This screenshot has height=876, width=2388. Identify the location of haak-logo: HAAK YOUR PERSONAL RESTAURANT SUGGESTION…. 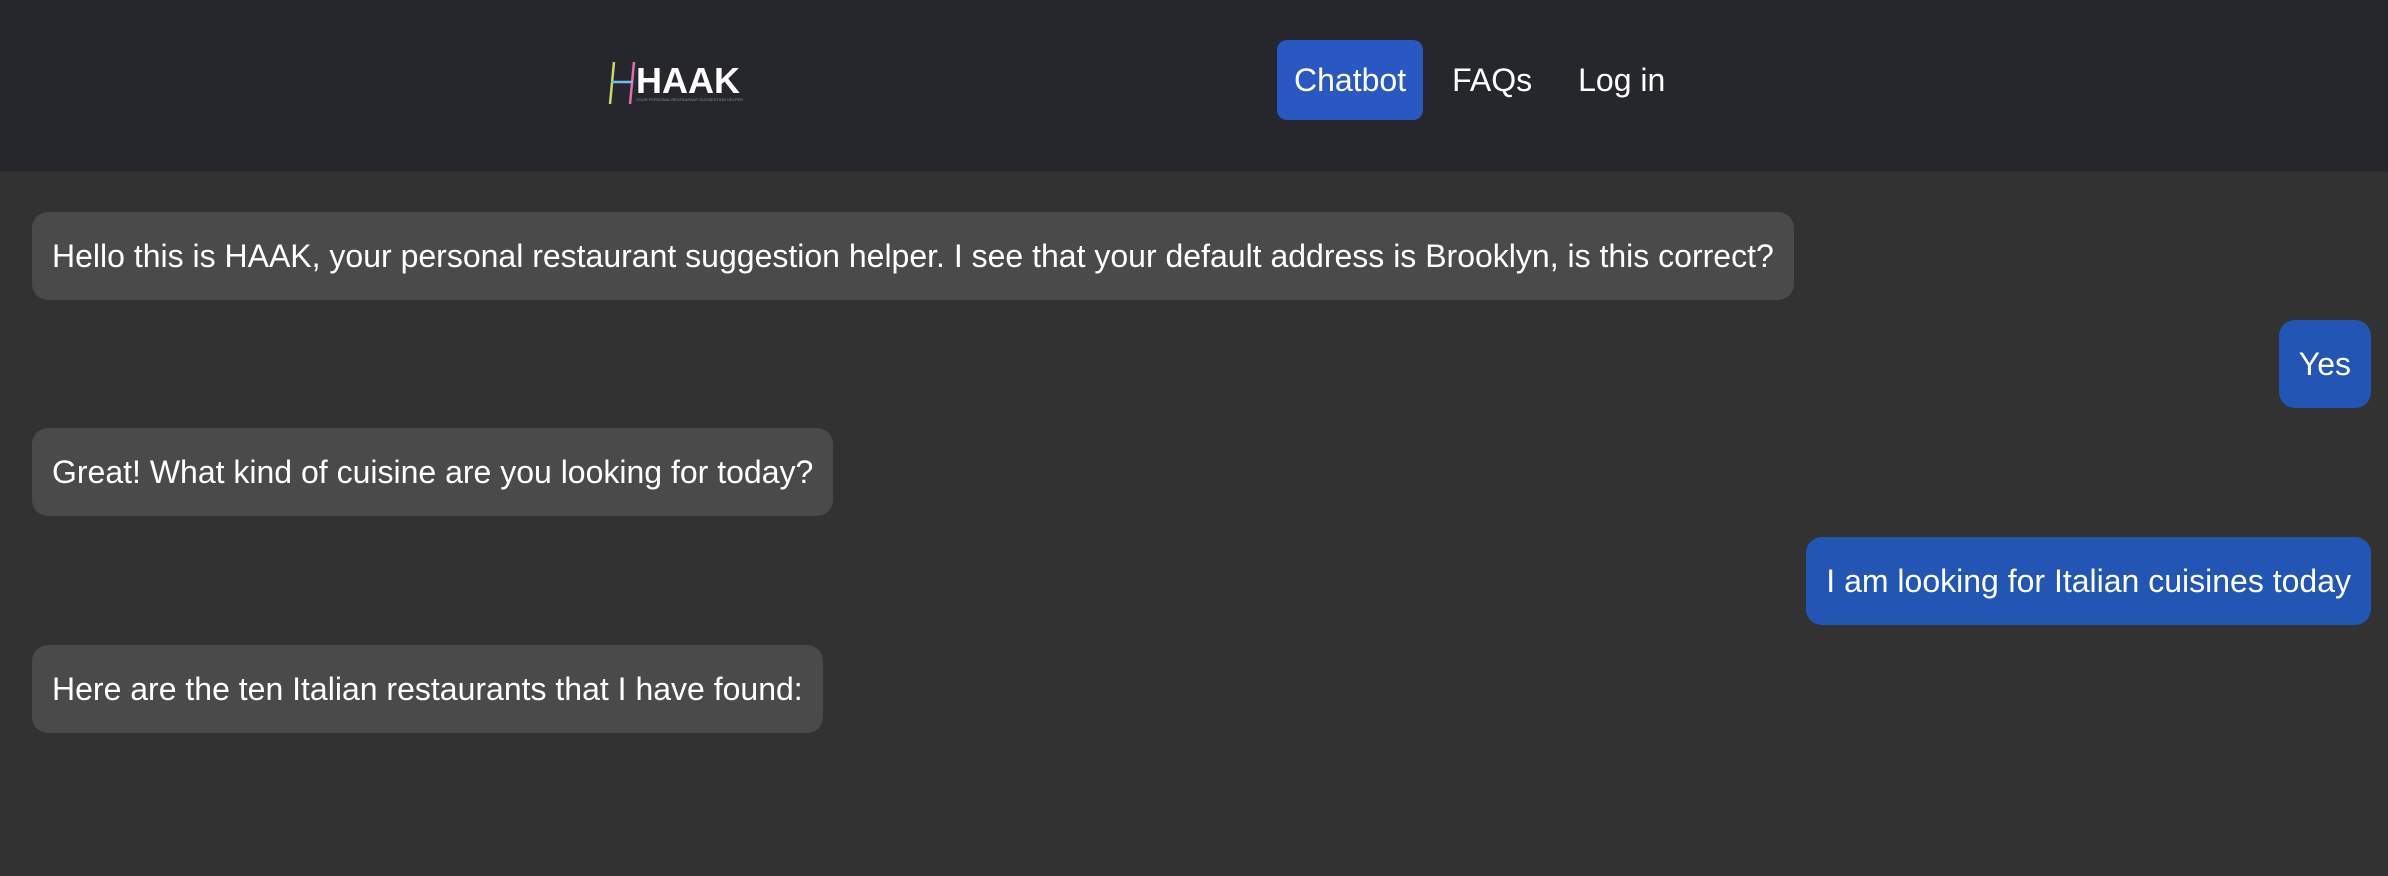
(677, 83).